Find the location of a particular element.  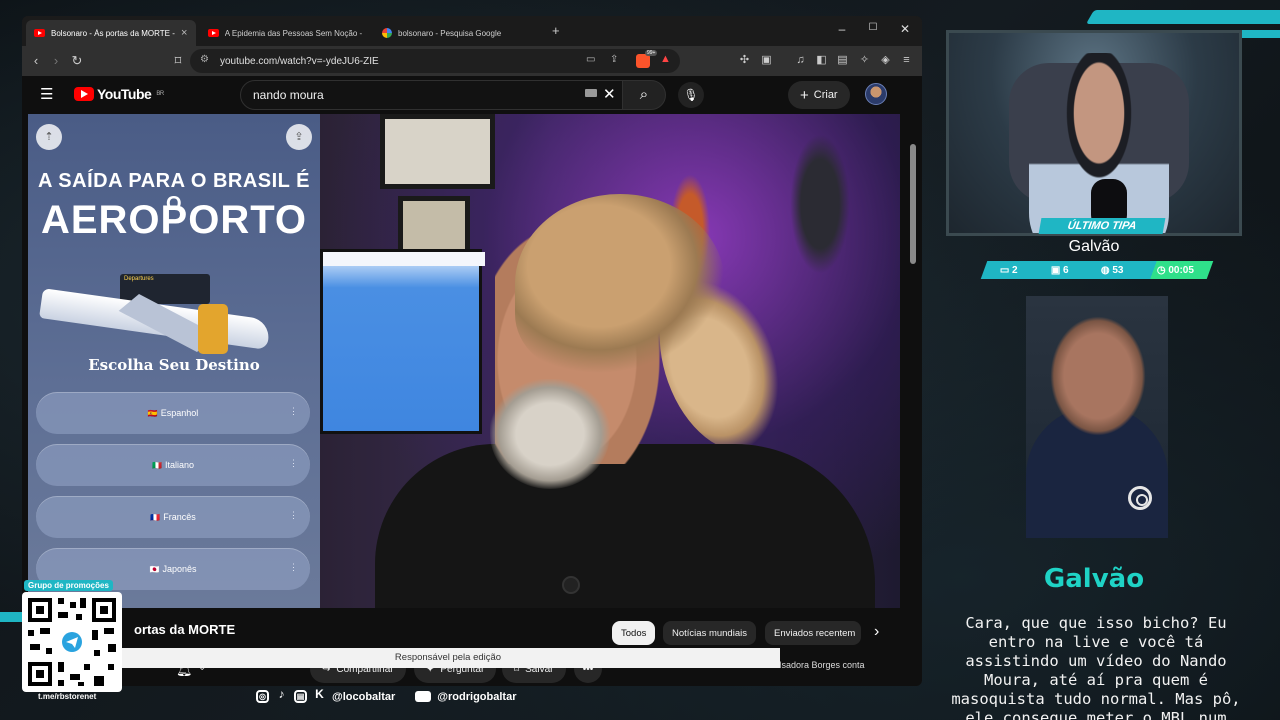

pin-icon: ⇡ is located at coordinates (49, 137).